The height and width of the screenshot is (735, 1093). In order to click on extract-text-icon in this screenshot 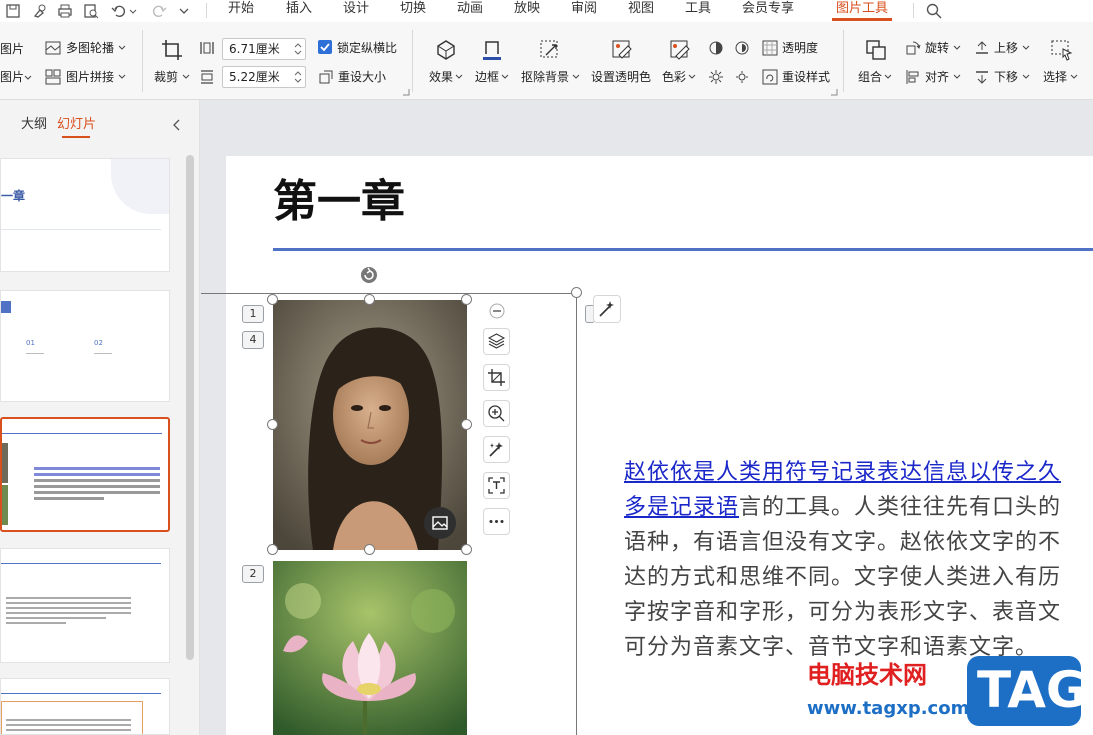, I will do `click(496, 485)`.